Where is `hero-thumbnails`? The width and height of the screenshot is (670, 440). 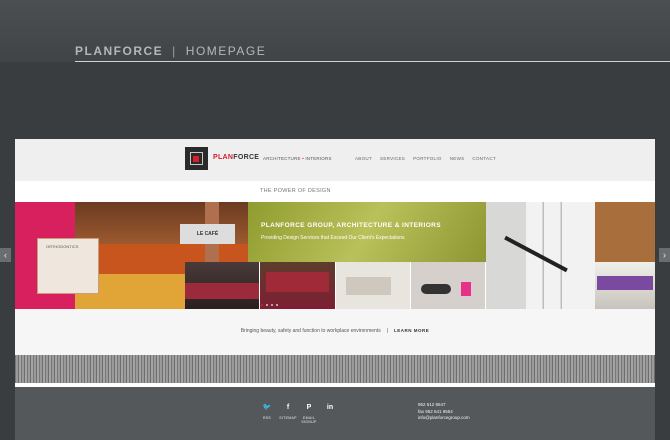 hero-thumbnails is located at coordinates (335, 285).